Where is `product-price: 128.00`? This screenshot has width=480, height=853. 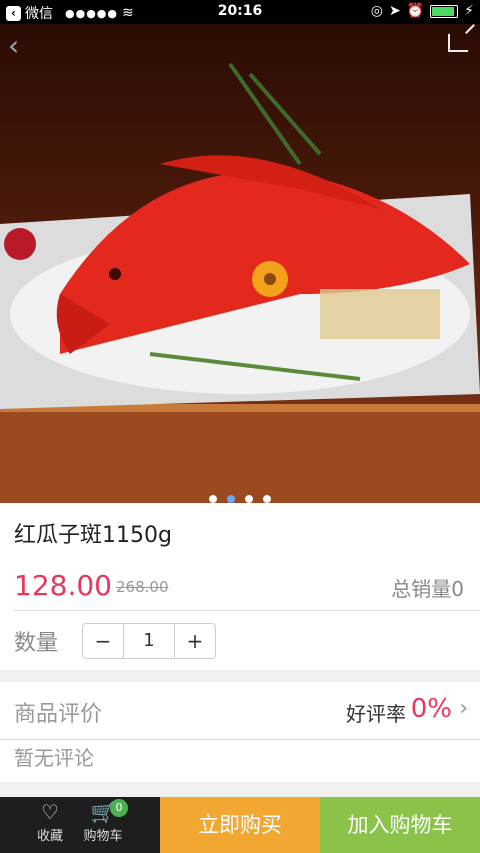
product-price: 128.00 is located at coordinates (63, 585).